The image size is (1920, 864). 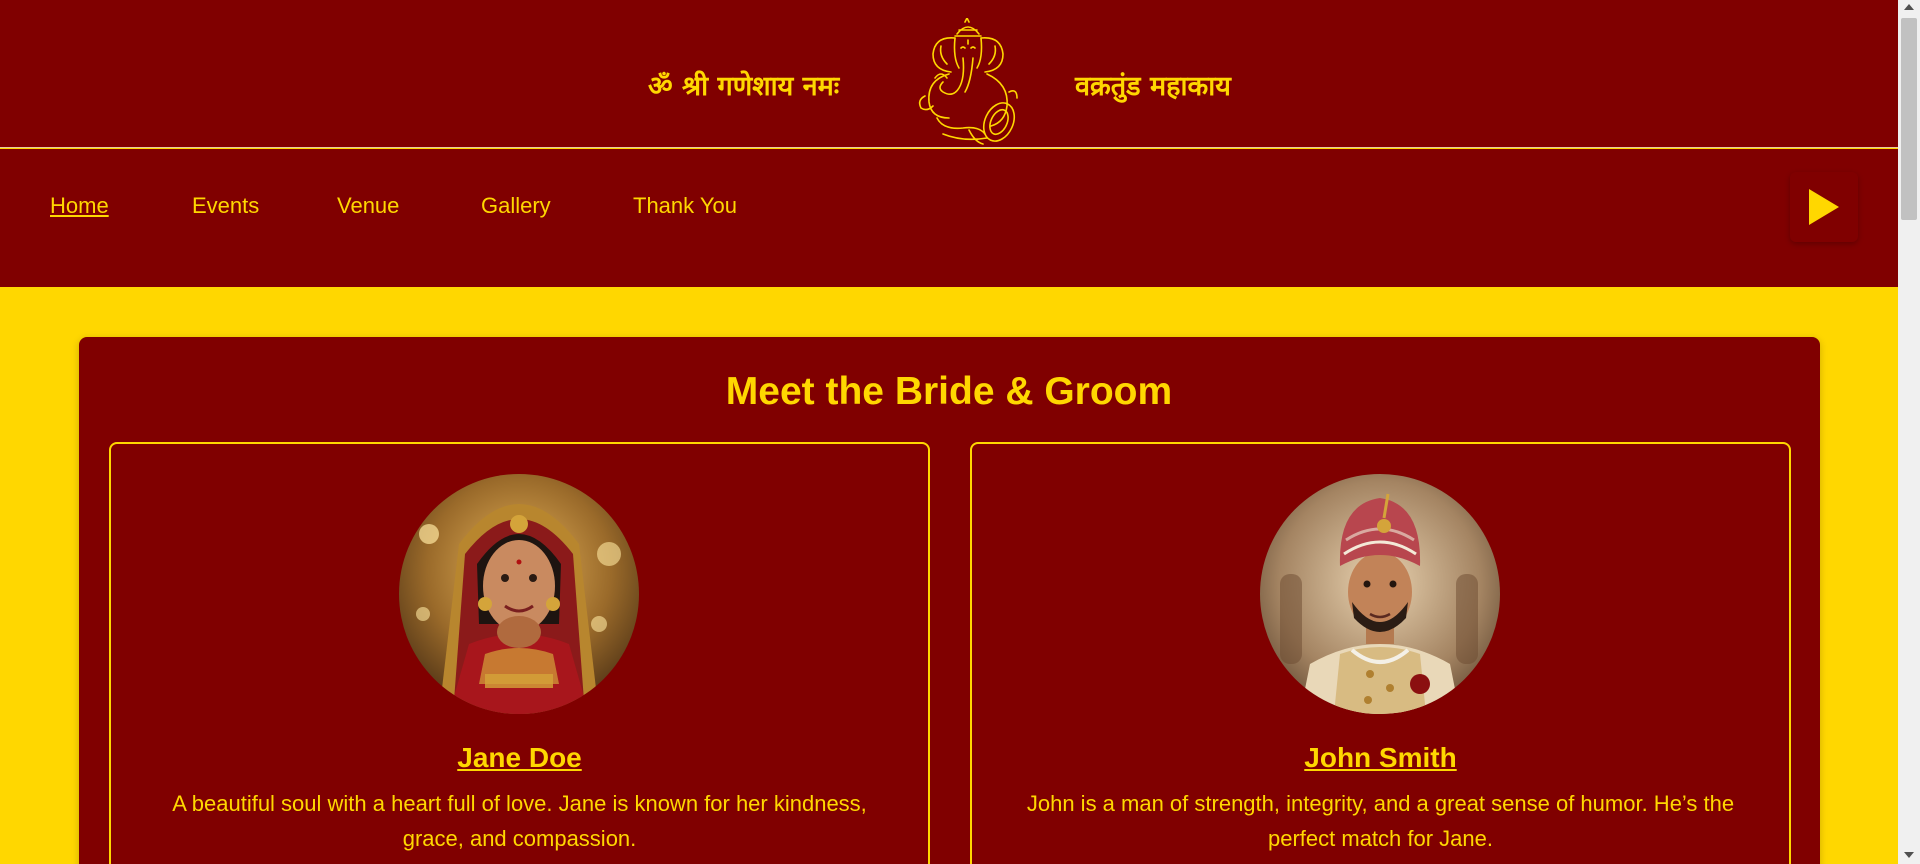 What do you see at coordinates (79, 206) in the screenshot?
I see `nav-item-home: Home` at bounding box center [79, 206].